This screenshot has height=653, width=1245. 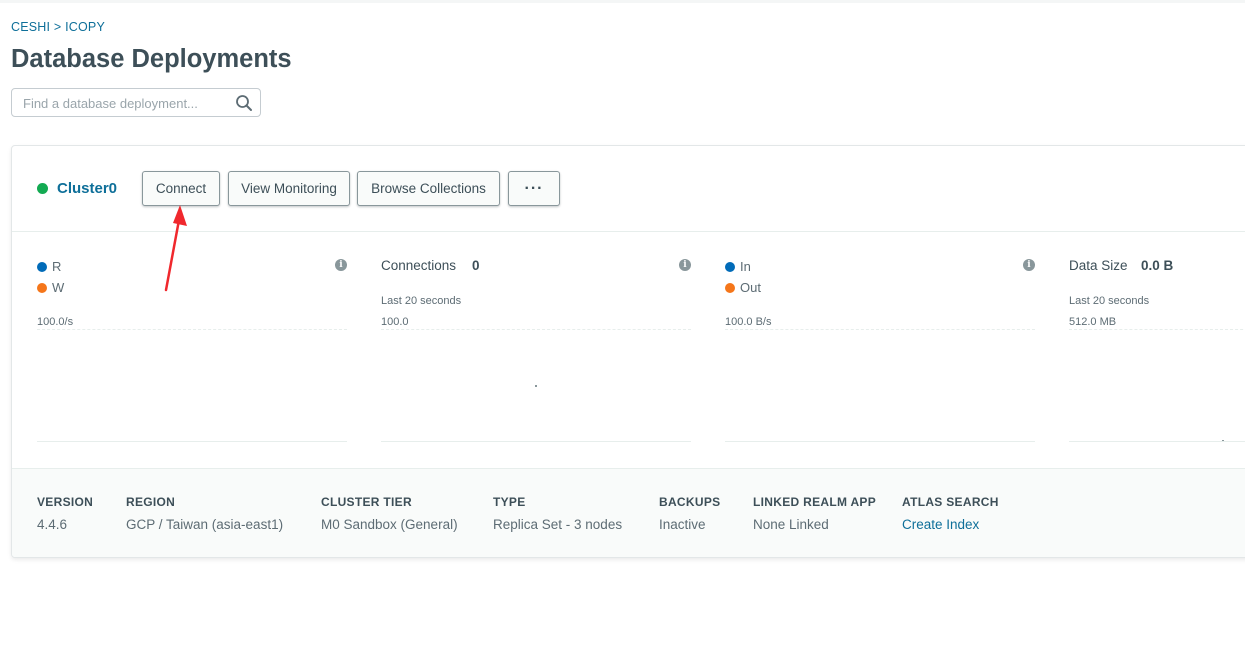 I want to click on legend-label: W, so click(x=58, y=287).